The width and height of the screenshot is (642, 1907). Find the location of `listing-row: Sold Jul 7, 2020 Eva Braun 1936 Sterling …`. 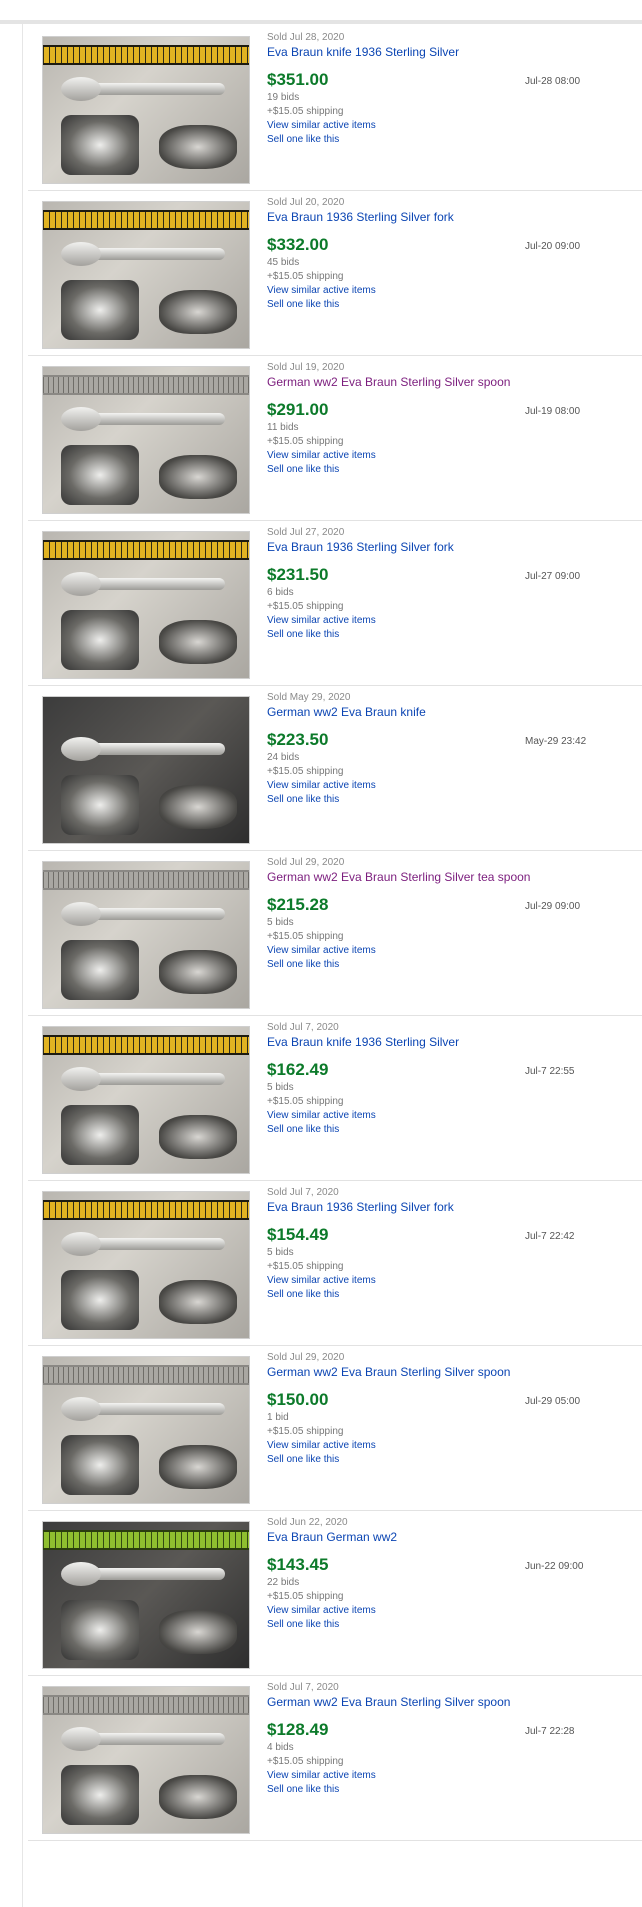

listing-row: Sold Jul 7, 2020 Eva Braun 1936 Sterling … is located at coordinates (335, 1263).